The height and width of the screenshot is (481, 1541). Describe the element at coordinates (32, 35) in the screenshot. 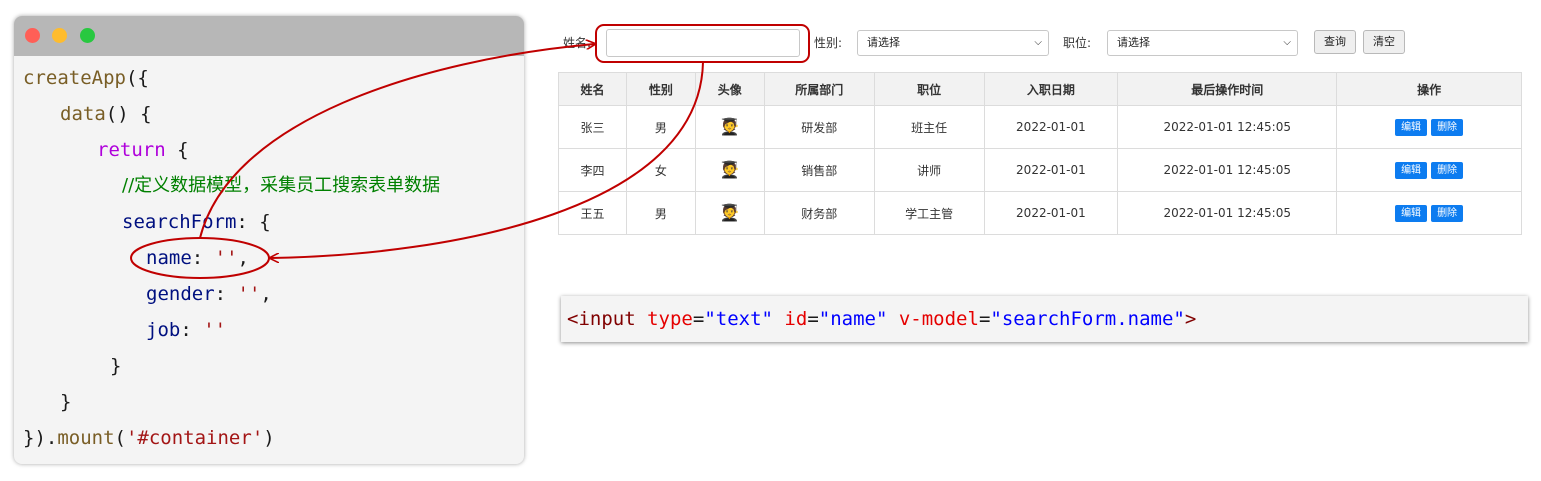

I see `close-window-icon` at that location.